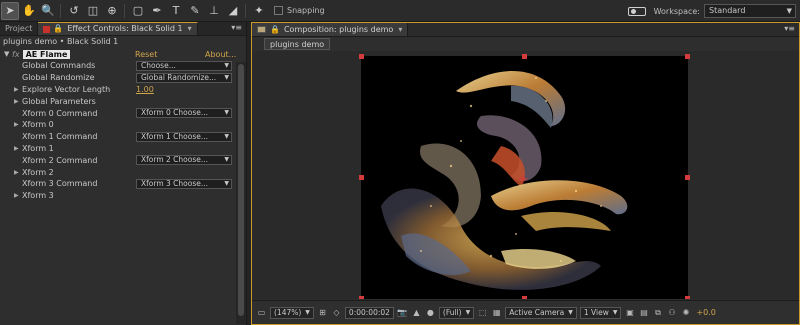 The image size is (800, 325). I want to click on hand-tool-icon: ✋, so click(29, 11).